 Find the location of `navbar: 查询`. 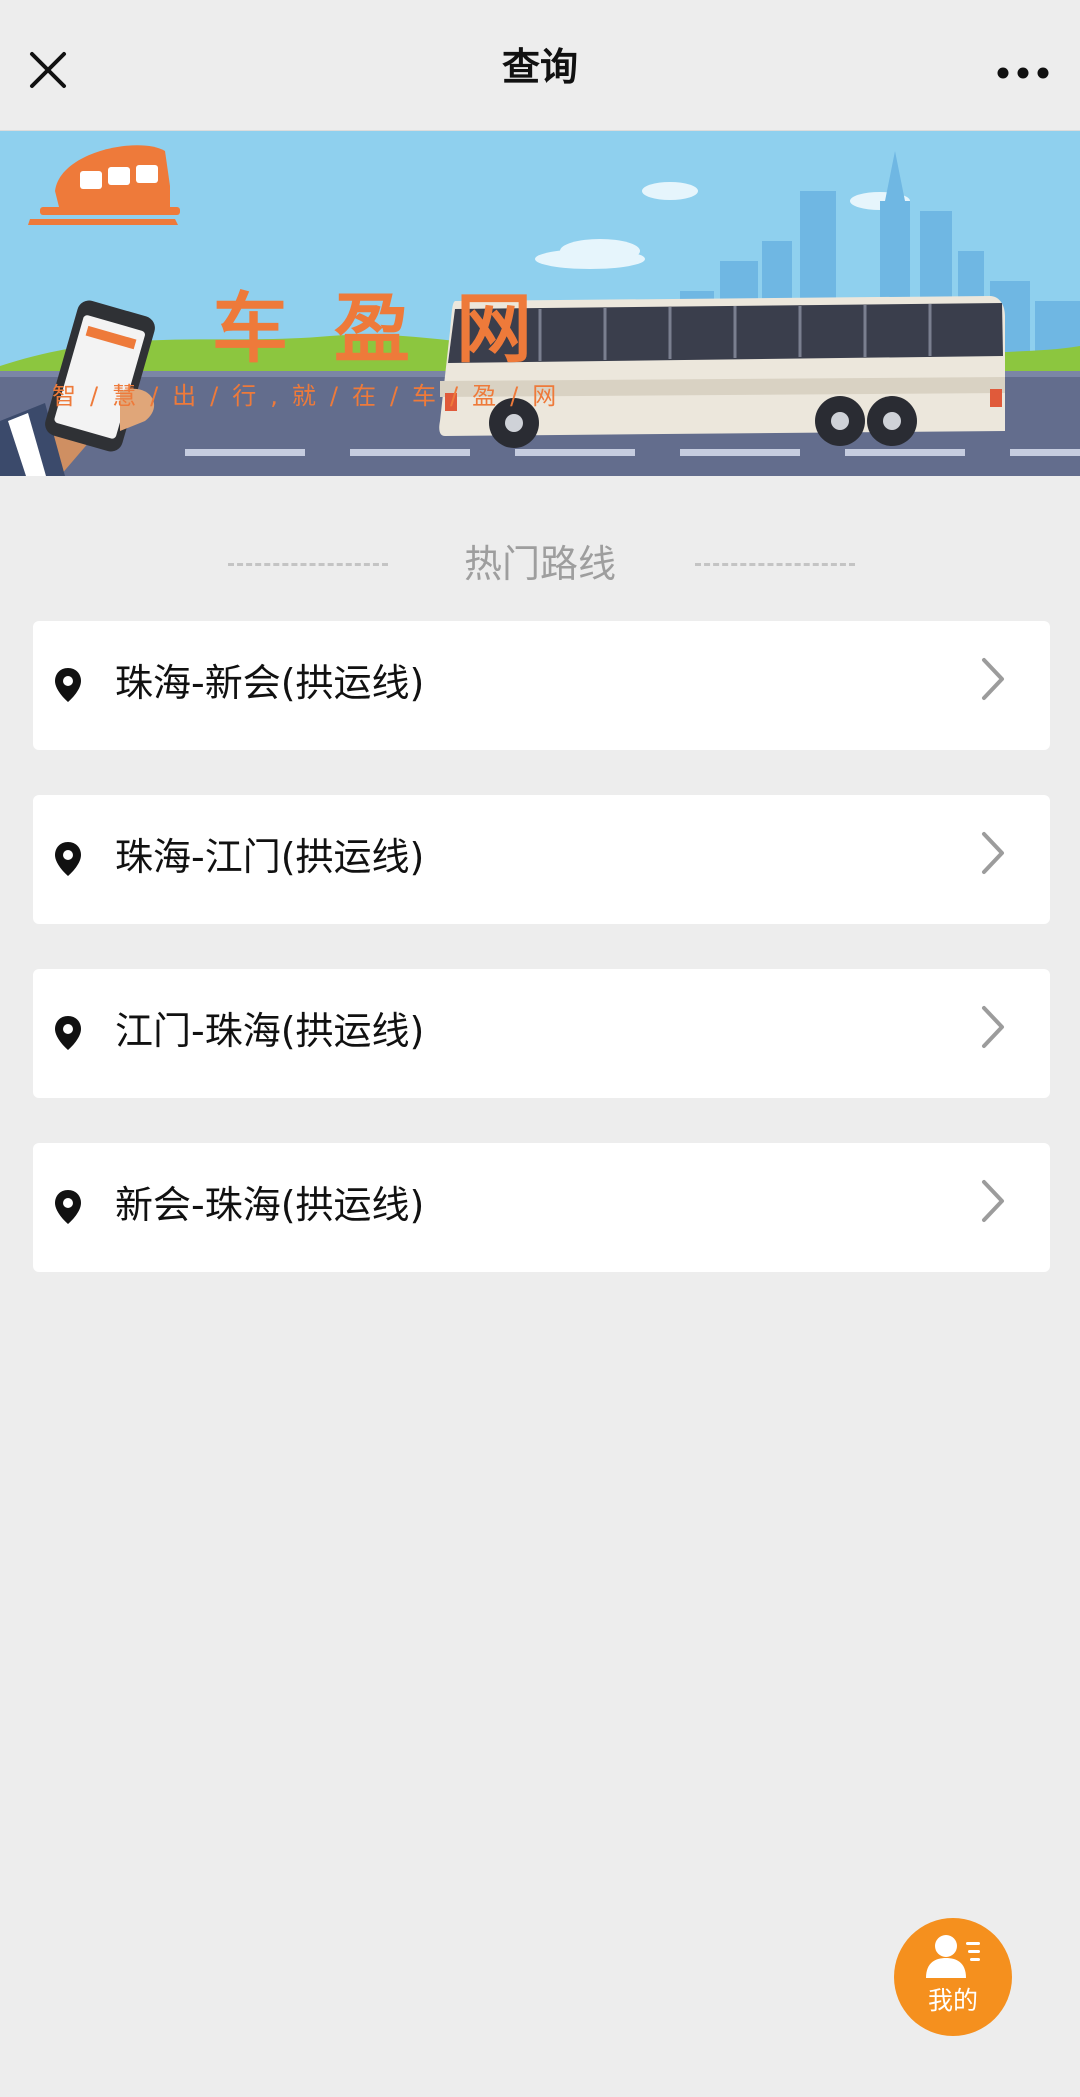

navbar: 查询 is located at coordinates (540, 65).